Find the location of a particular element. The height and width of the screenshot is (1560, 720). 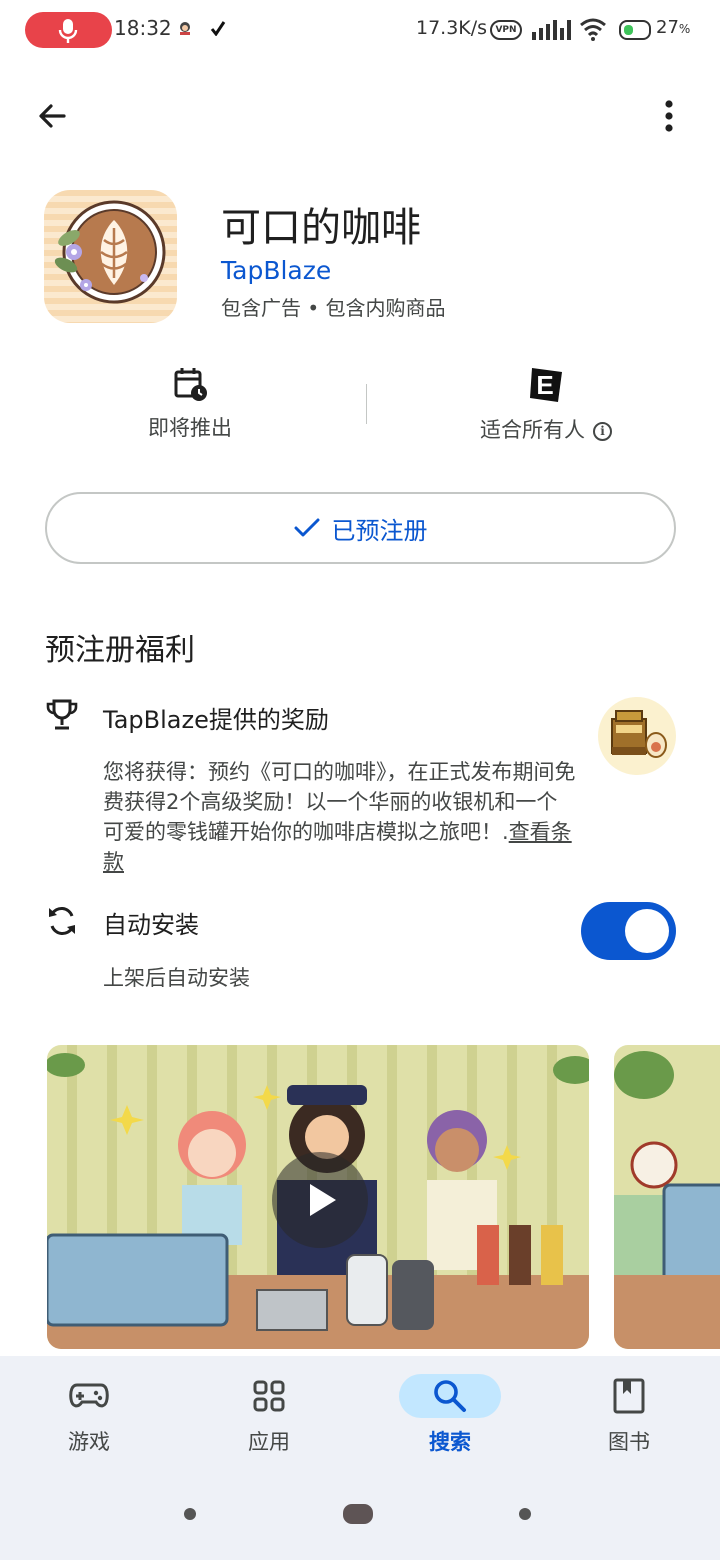

more-options-button is located at coordinates (669, 116).